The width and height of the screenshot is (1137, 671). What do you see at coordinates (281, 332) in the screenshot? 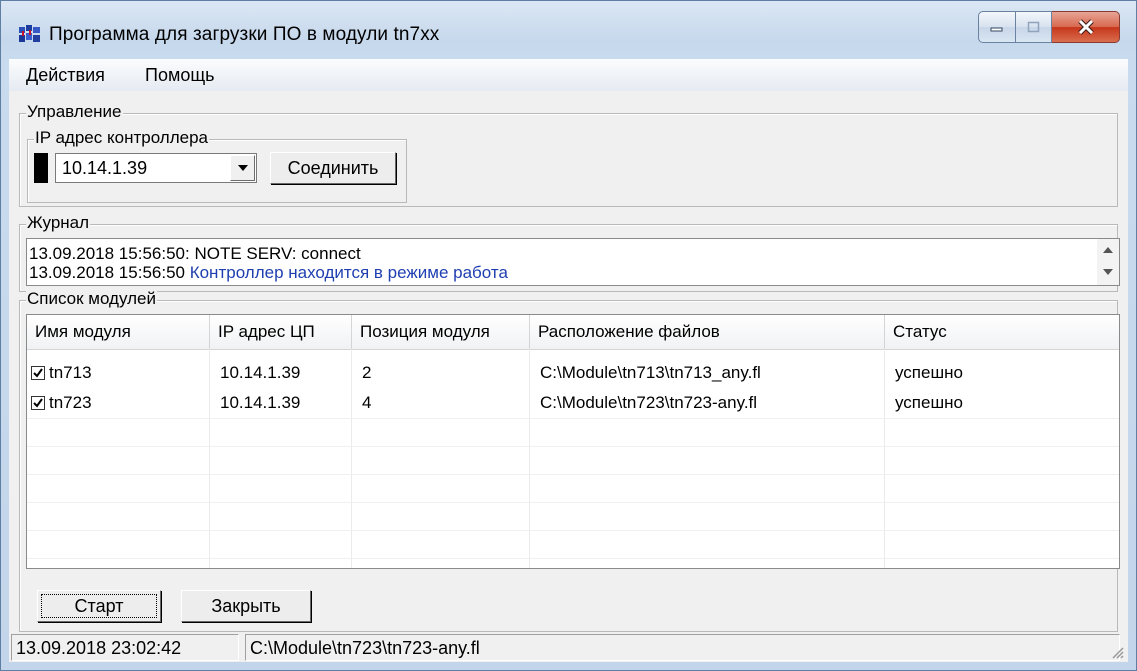
I see `column-cpu-ip: IP адрес ЦП` at bounding box center [281, 332].